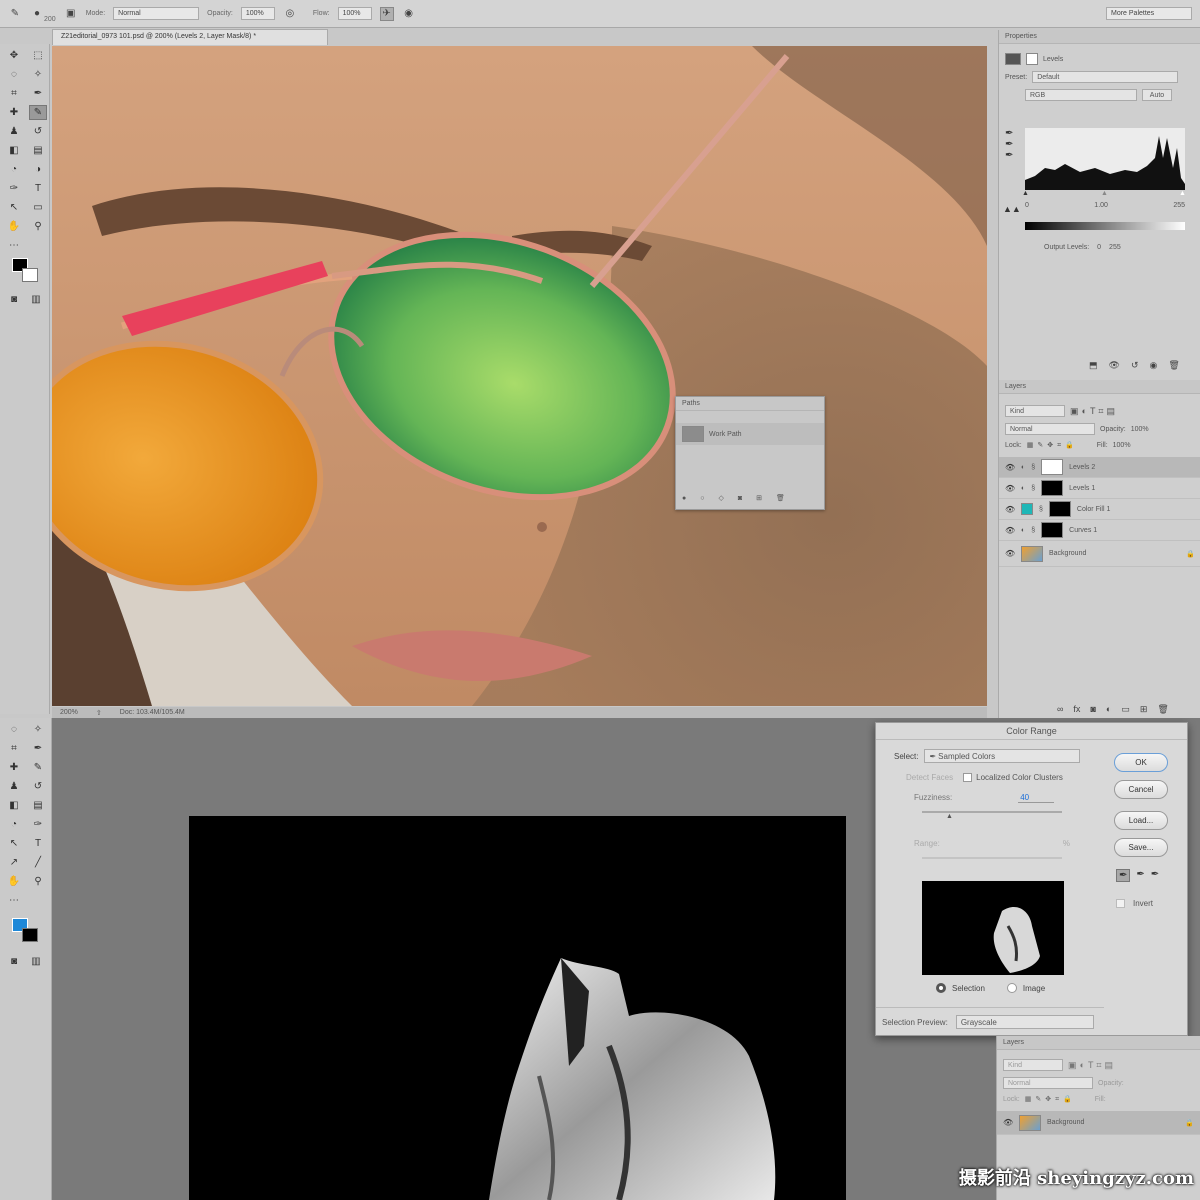 Image resolution: width=1200 pixels, height=1200 pixels. I want to click on brush-tool-active-icon: ✎, so click(38, 112).